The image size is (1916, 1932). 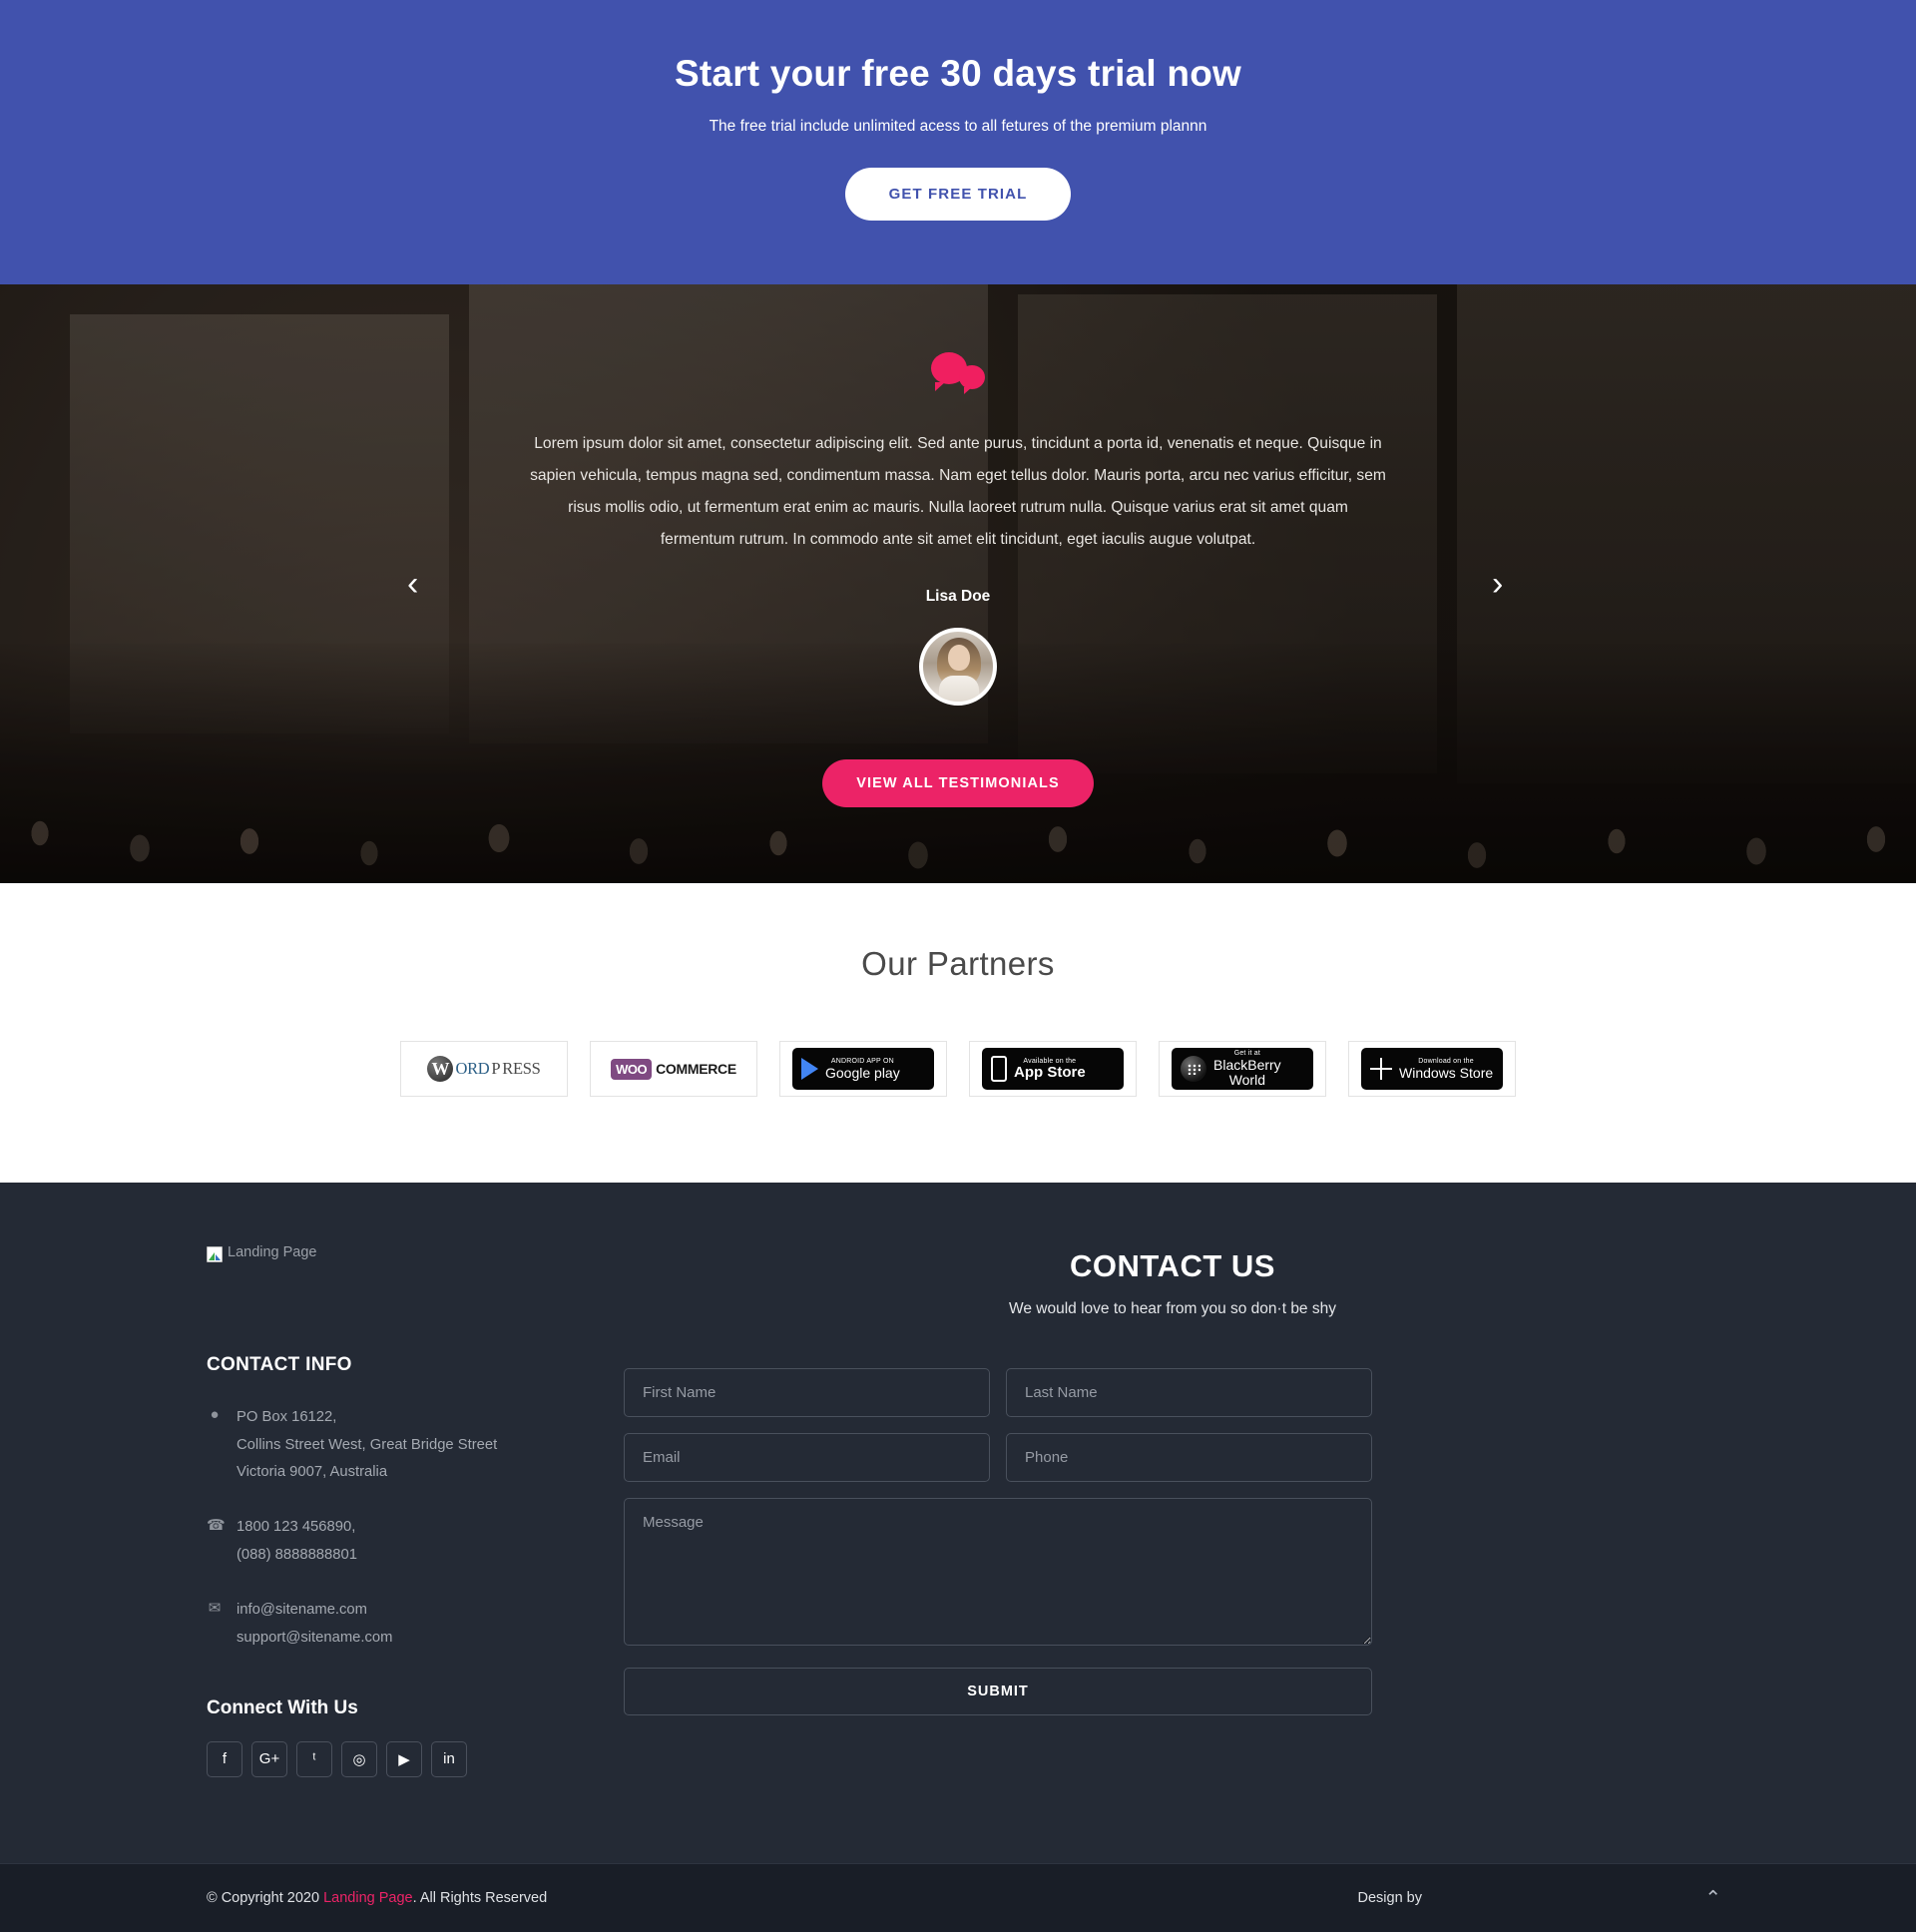 What do you see at coordinates (272, 1252) in the screenshot?
I see `footer-logo-alt-text: Landing Page` at bounding box center [272, 1252].